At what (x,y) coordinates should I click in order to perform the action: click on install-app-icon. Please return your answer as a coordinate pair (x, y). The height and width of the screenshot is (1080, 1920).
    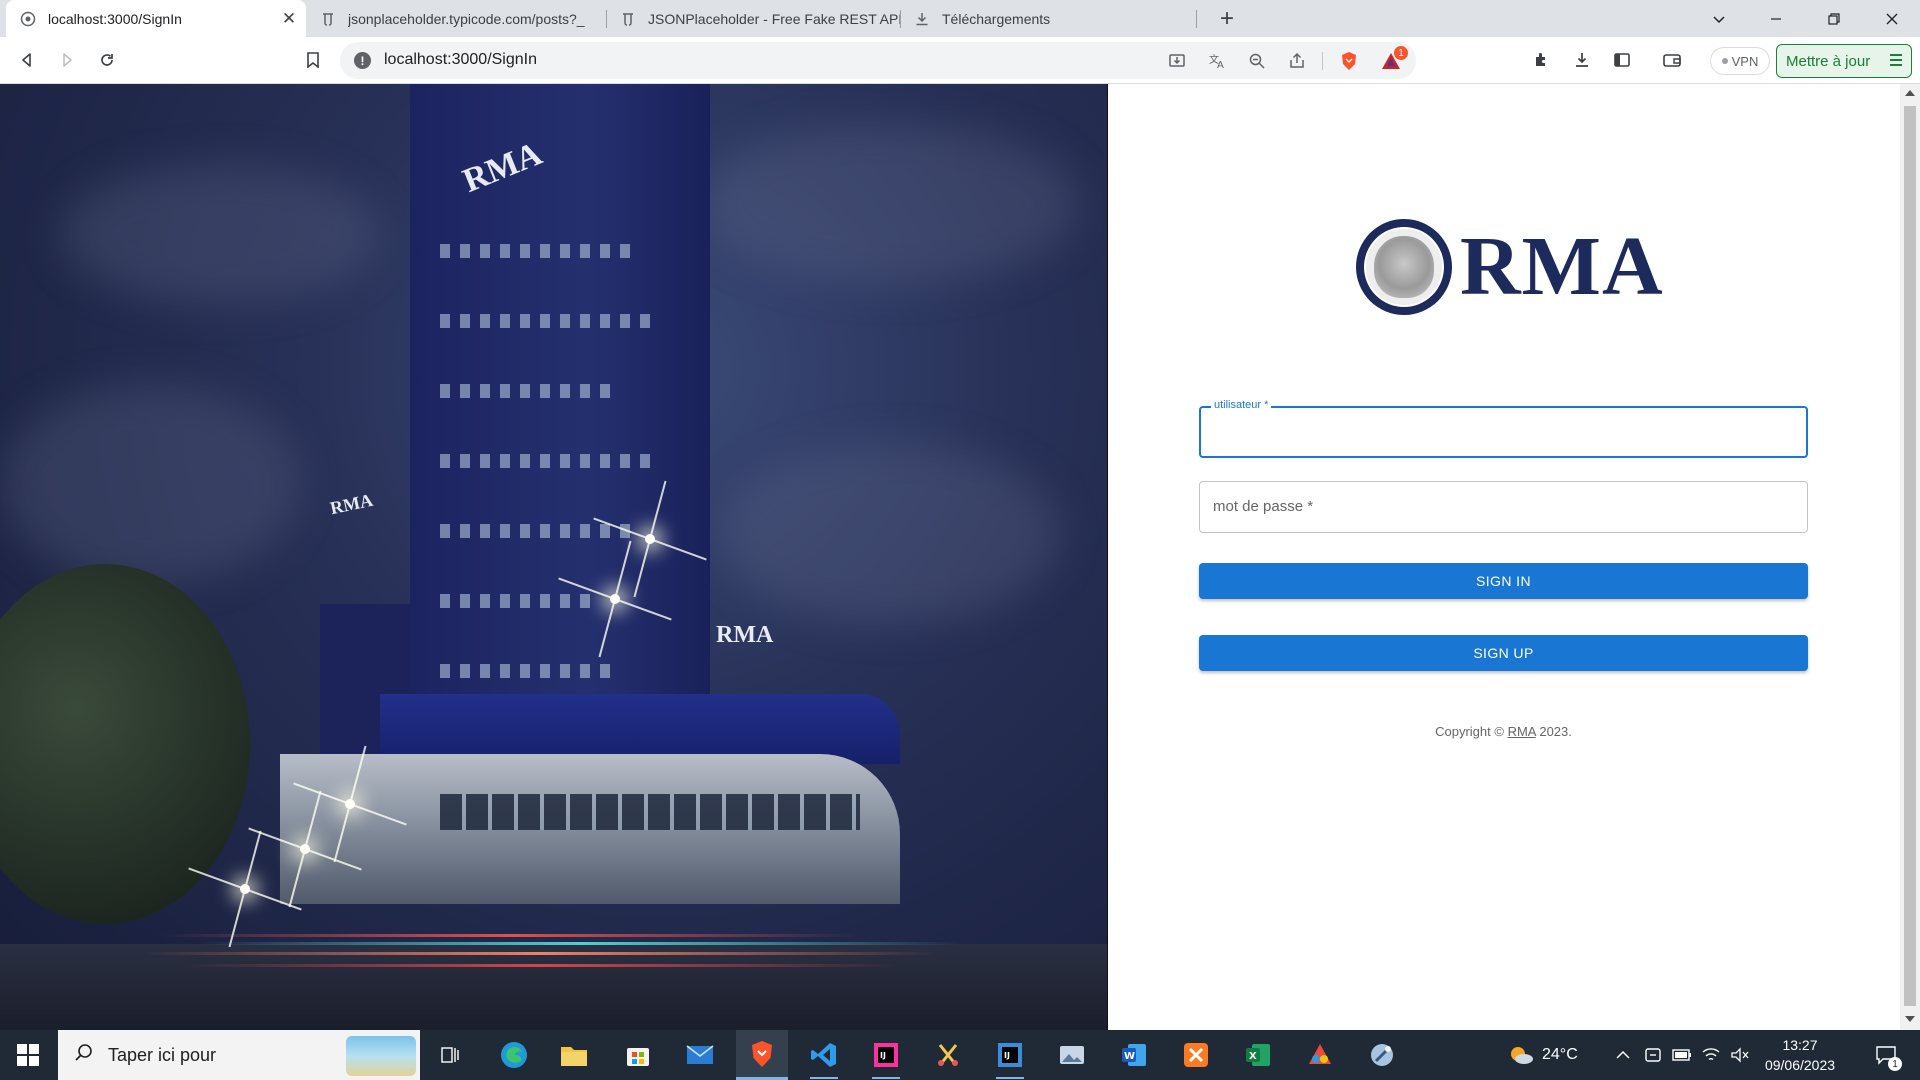
    Looking at the image, I should click on (1177, 61).